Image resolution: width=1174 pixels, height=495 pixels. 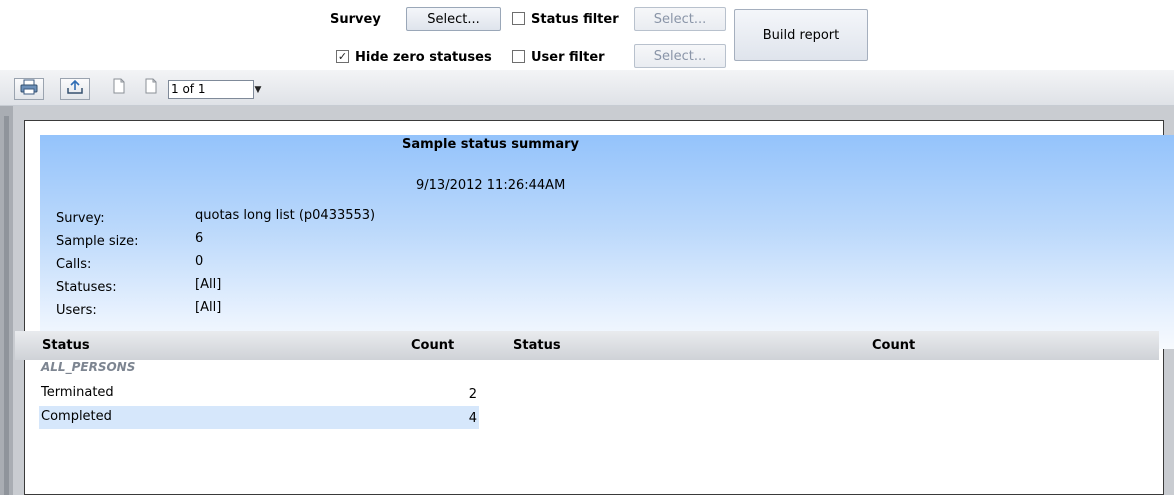 What do you see at coordinates (208, 284) in the screenshot?
I see `meta-value-statuses: [All]` at bounding box center [208, 284].